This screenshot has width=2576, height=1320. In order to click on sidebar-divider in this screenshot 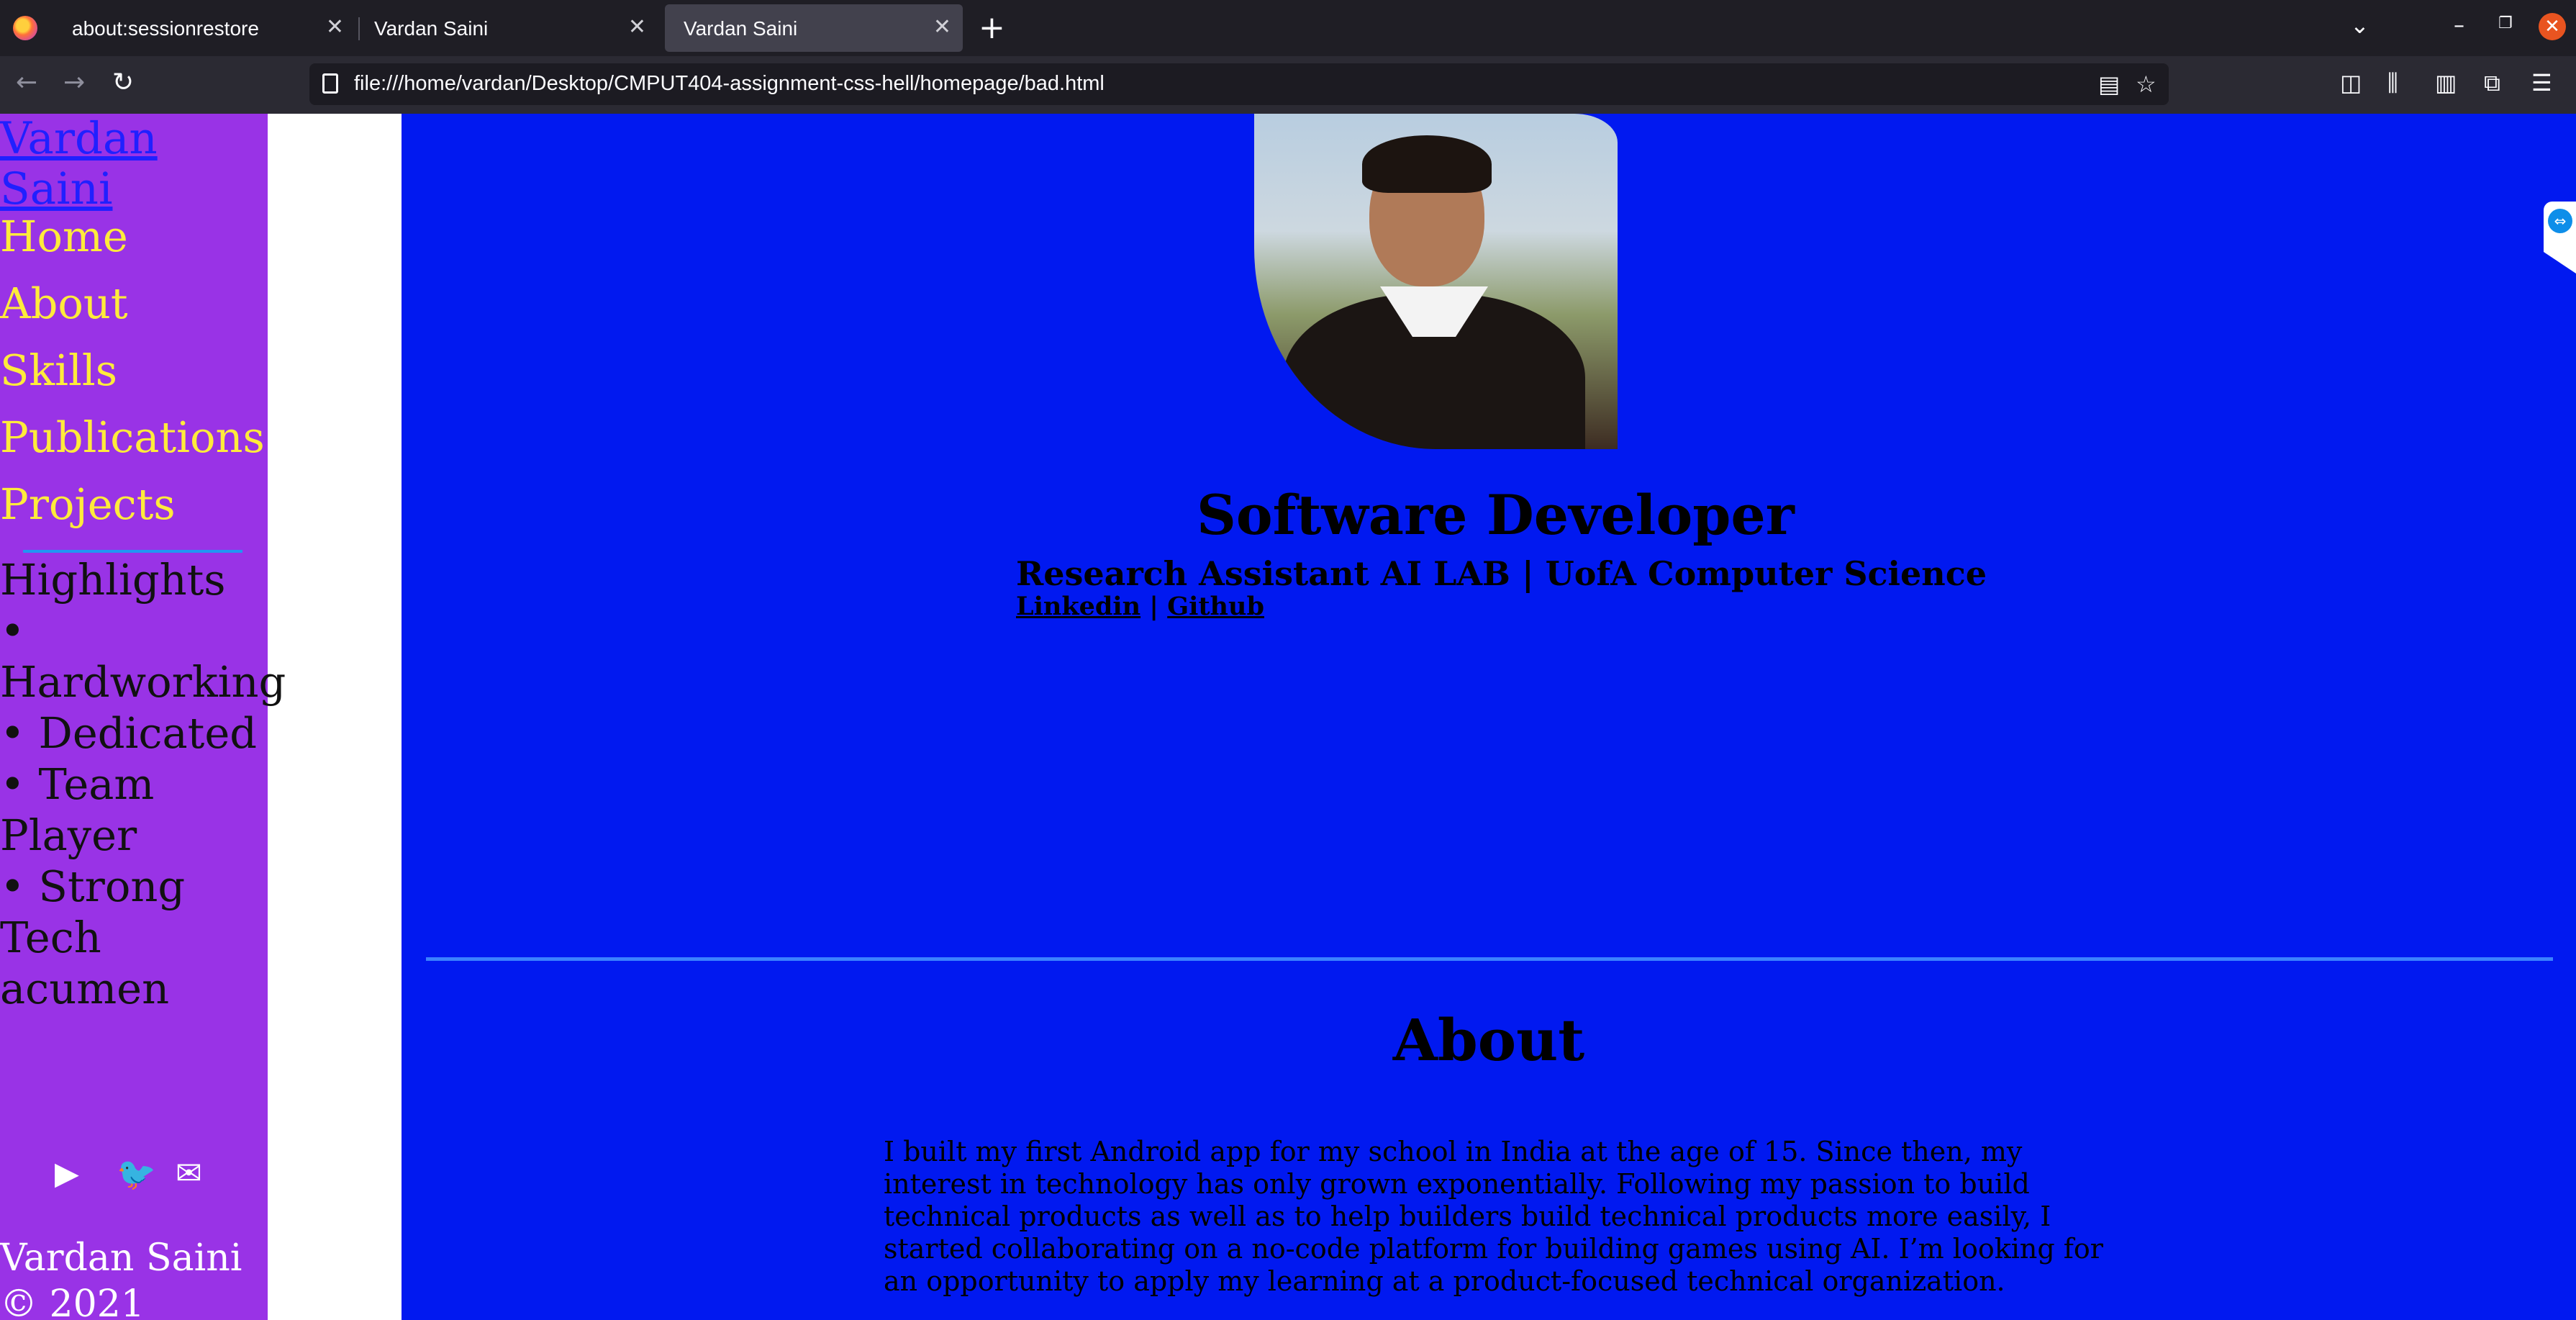, I will do `click(132, 551)`.